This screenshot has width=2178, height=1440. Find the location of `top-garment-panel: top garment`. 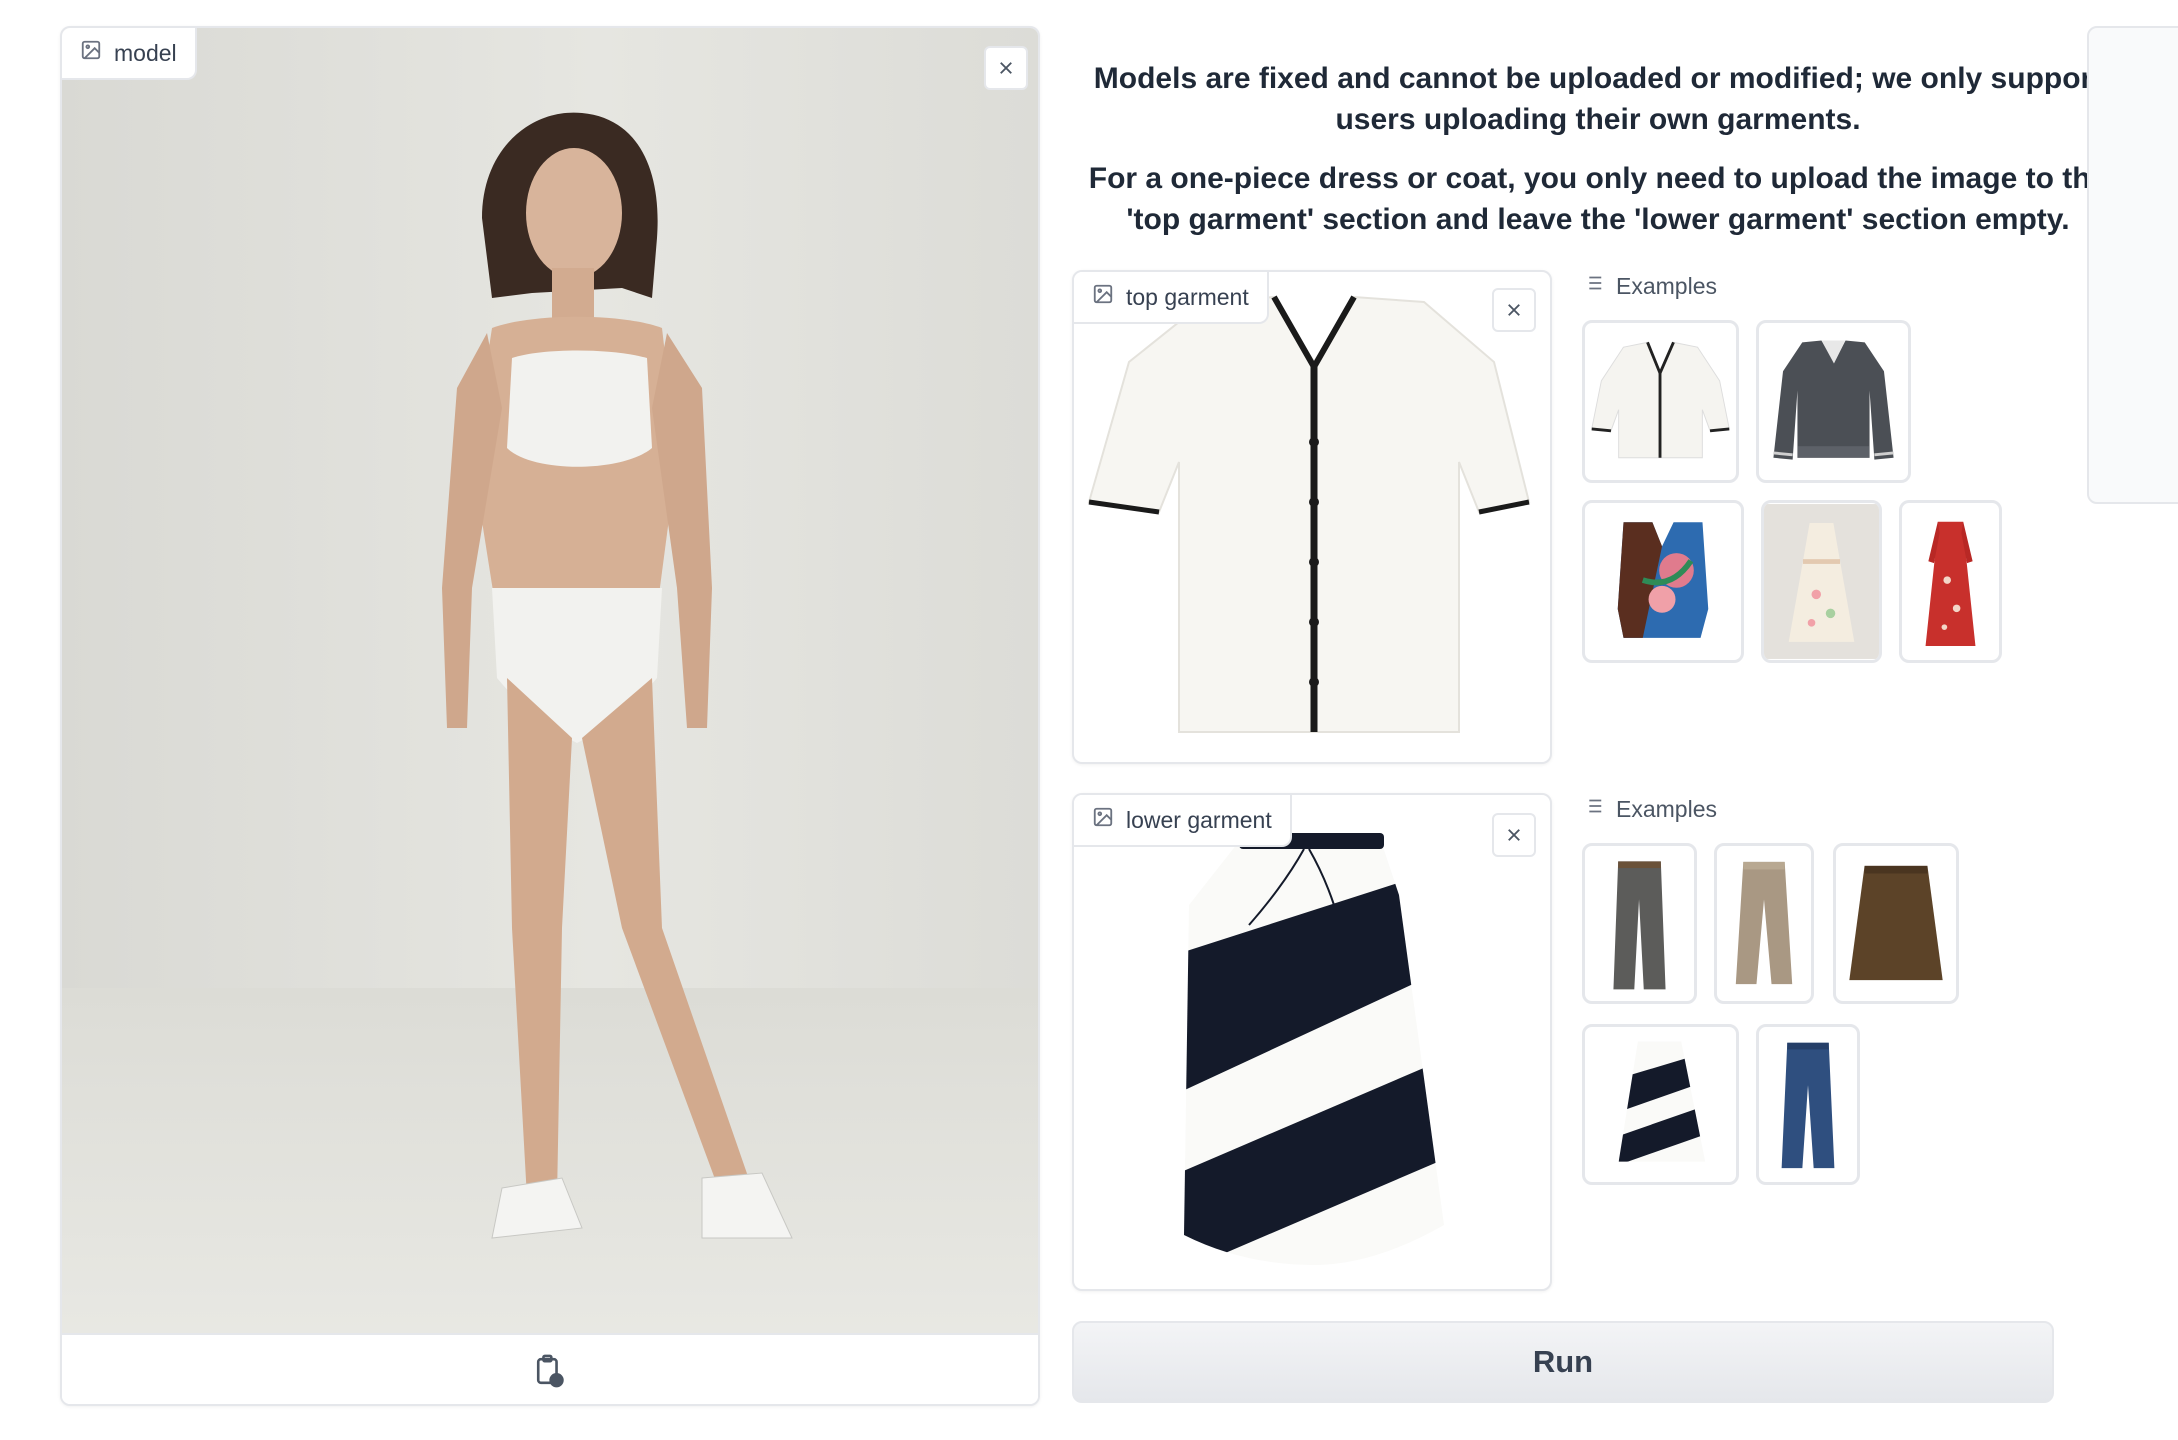

top-garment-panel: top garment is located at coordinates (1312, 517).